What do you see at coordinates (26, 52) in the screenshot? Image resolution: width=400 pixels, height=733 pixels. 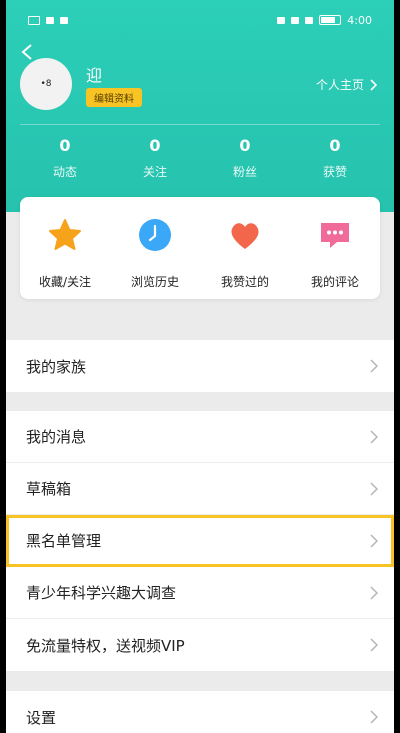 I see `back-arrow-icon` at bounding box center [26, 52].